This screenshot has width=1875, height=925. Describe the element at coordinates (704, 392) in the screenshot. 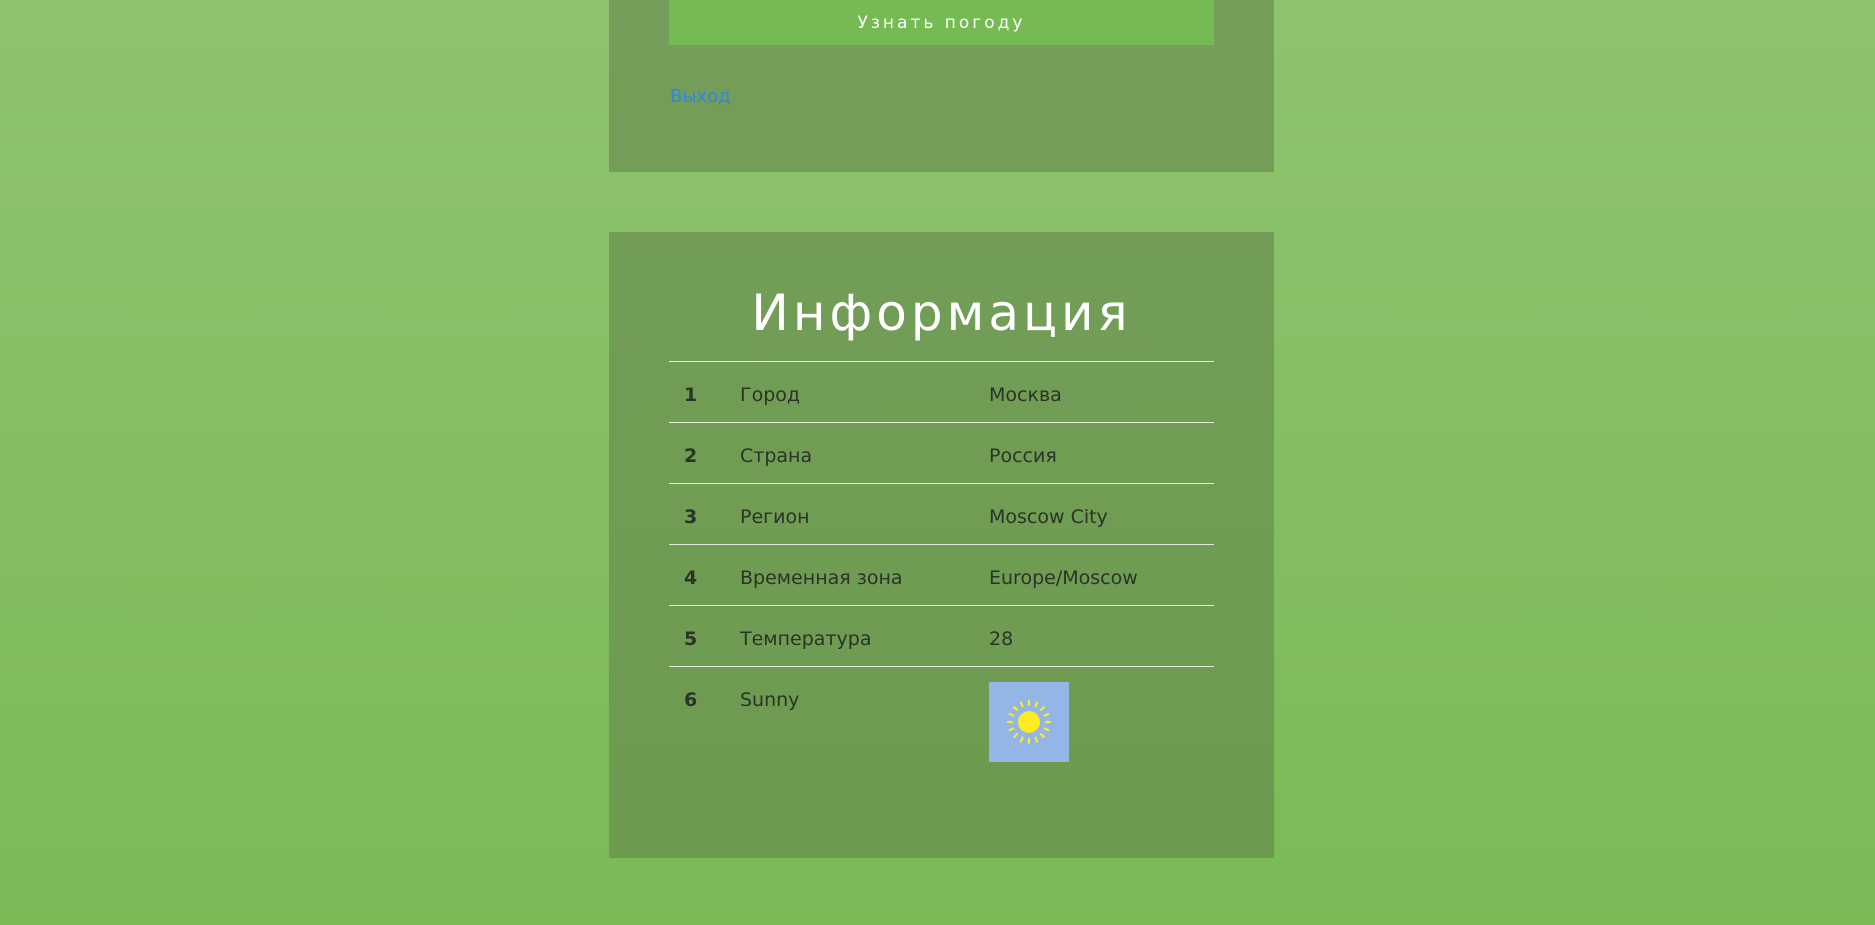

I see `row-number: 1` at that location.